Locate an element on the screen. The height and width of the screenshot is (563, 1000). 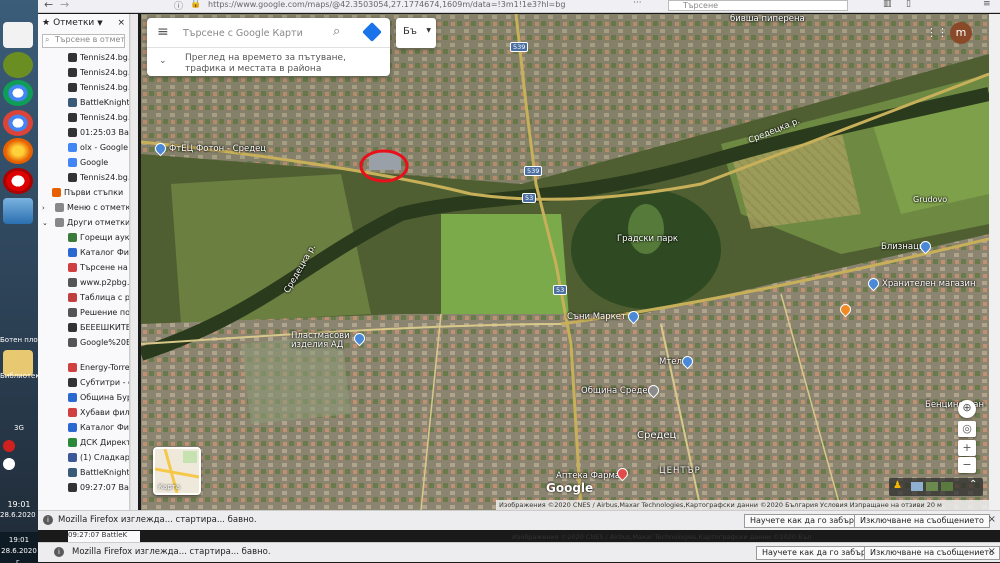
bookmark-item: 01:25:03 Battle is located at coordinates (83, 132).